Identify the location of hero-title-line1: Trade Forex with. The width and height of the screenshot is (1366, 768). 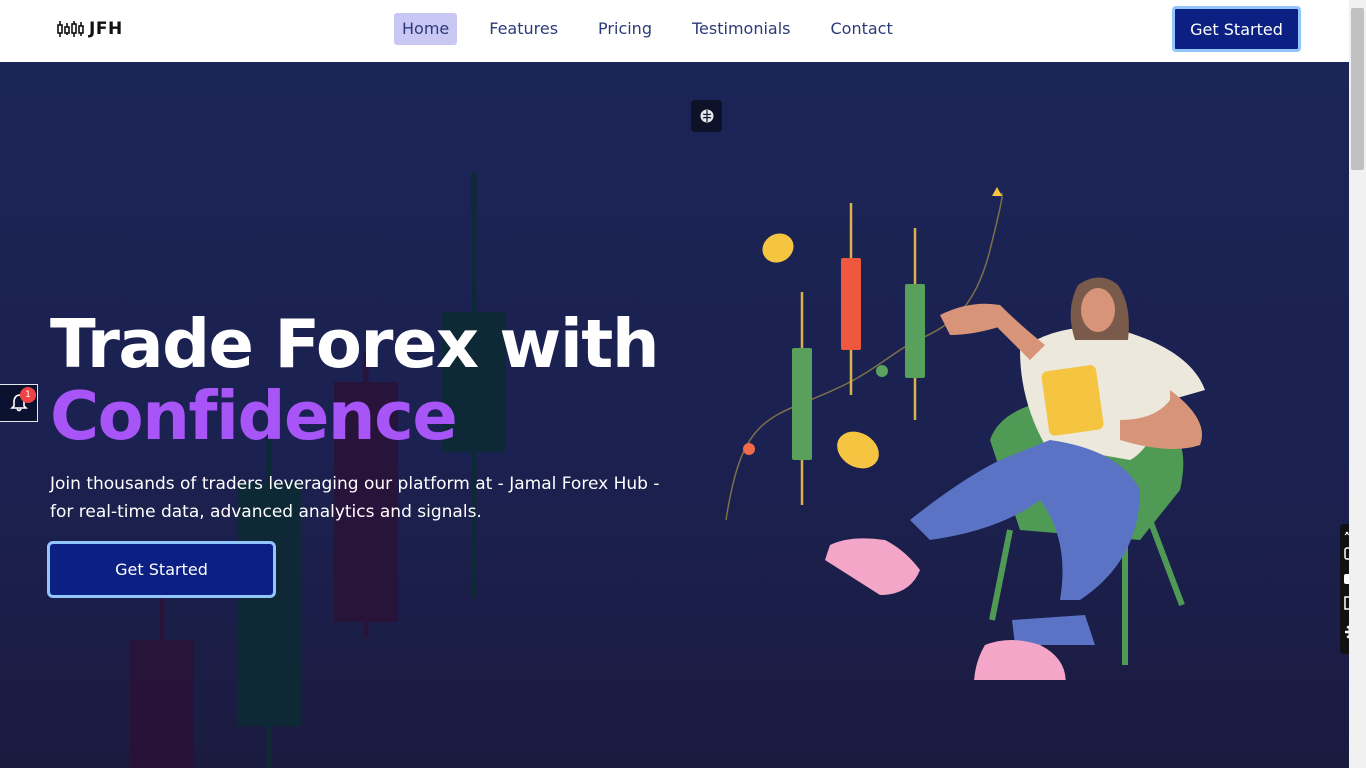
(355, 344).